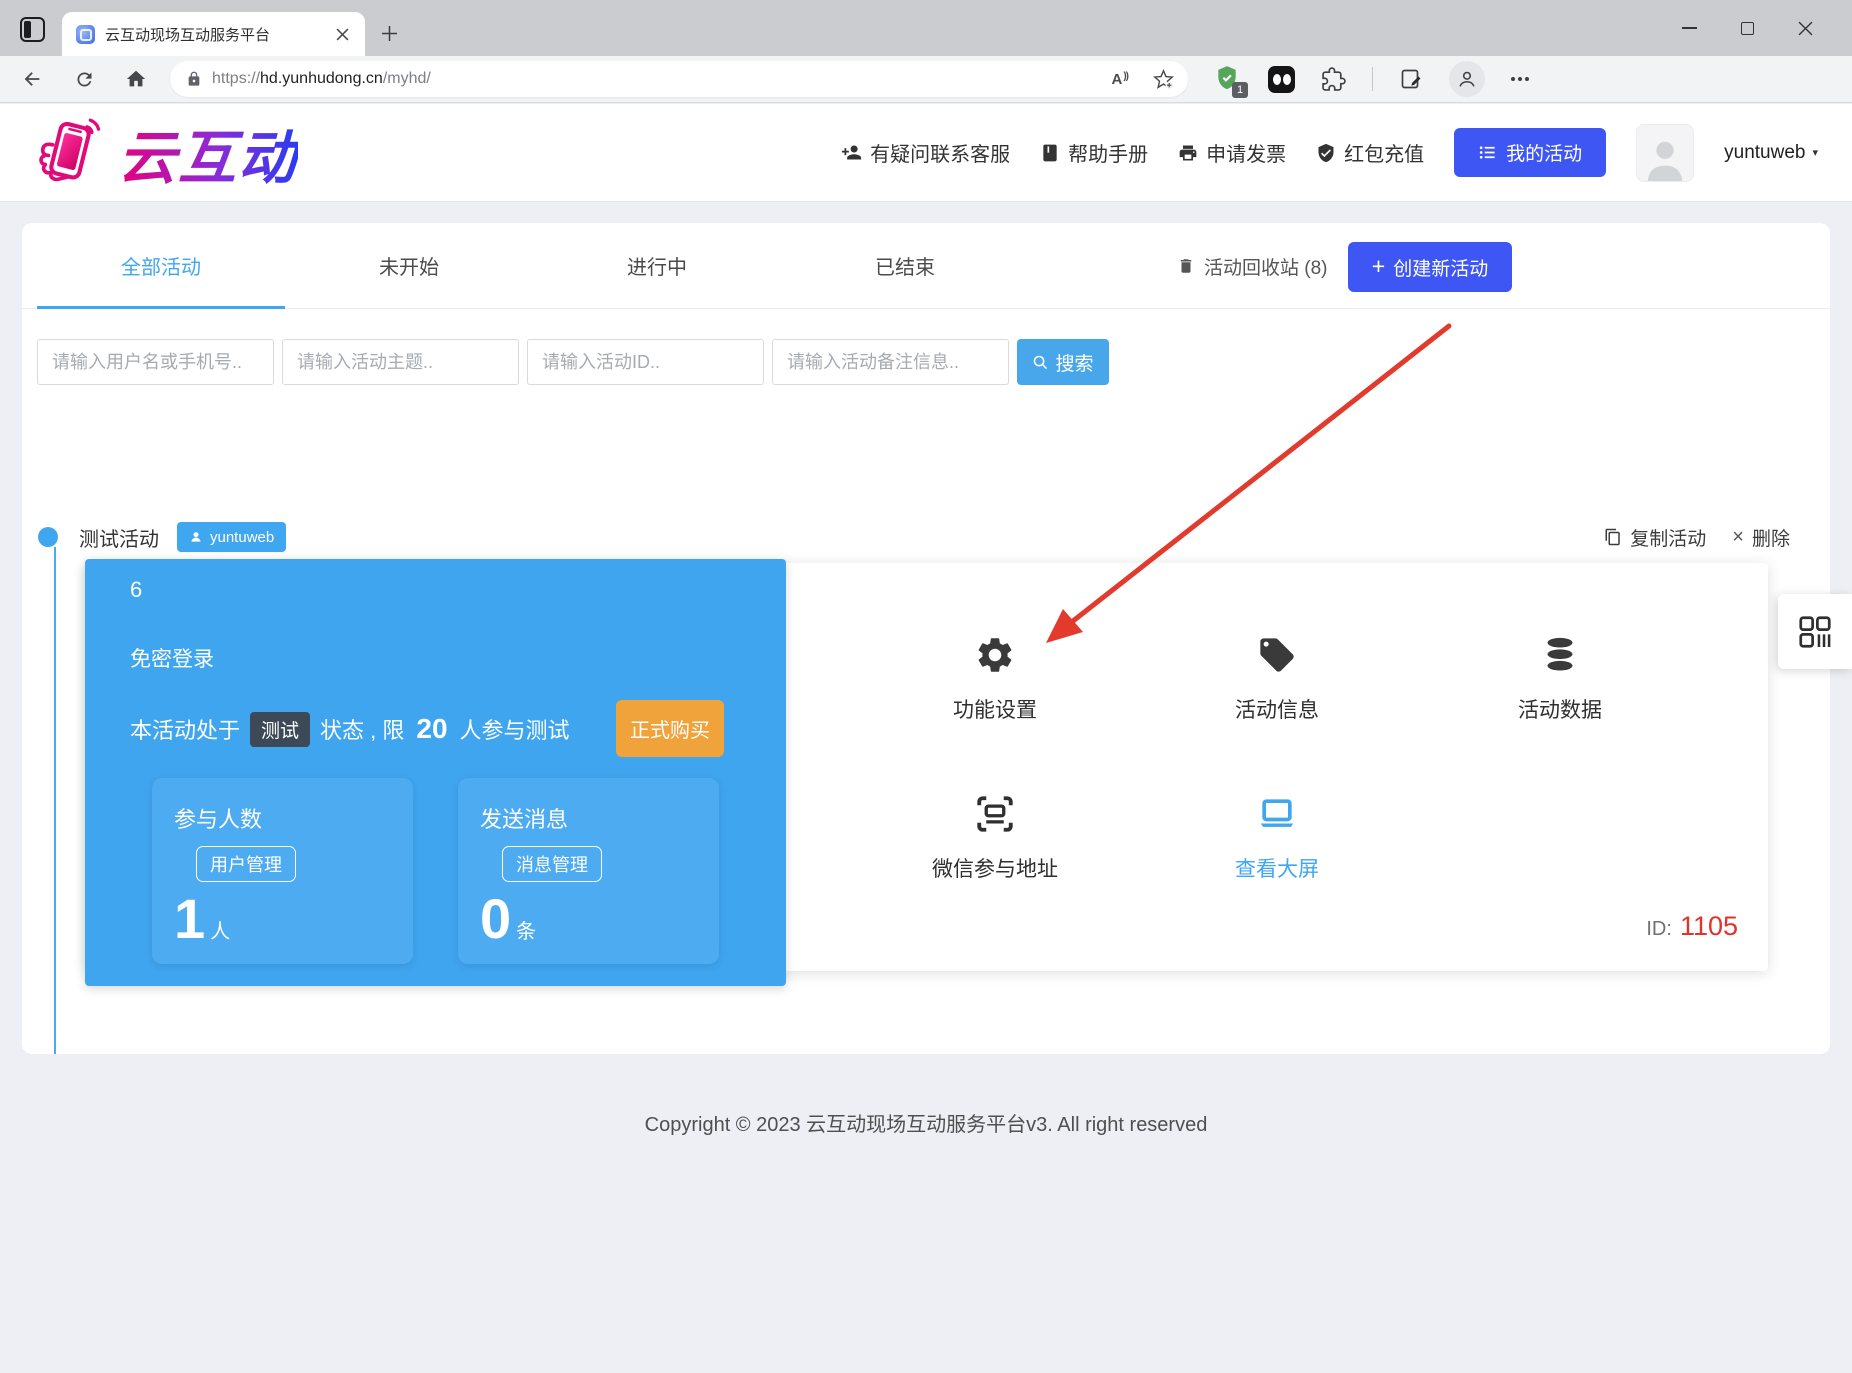 This screenshot has height=1373, width=1852. What do you see at coordinates (1370, 152) in the screenshot?
I see `nav-redpacket-recharge: 红包充值` at bounding box center [1370, 152].